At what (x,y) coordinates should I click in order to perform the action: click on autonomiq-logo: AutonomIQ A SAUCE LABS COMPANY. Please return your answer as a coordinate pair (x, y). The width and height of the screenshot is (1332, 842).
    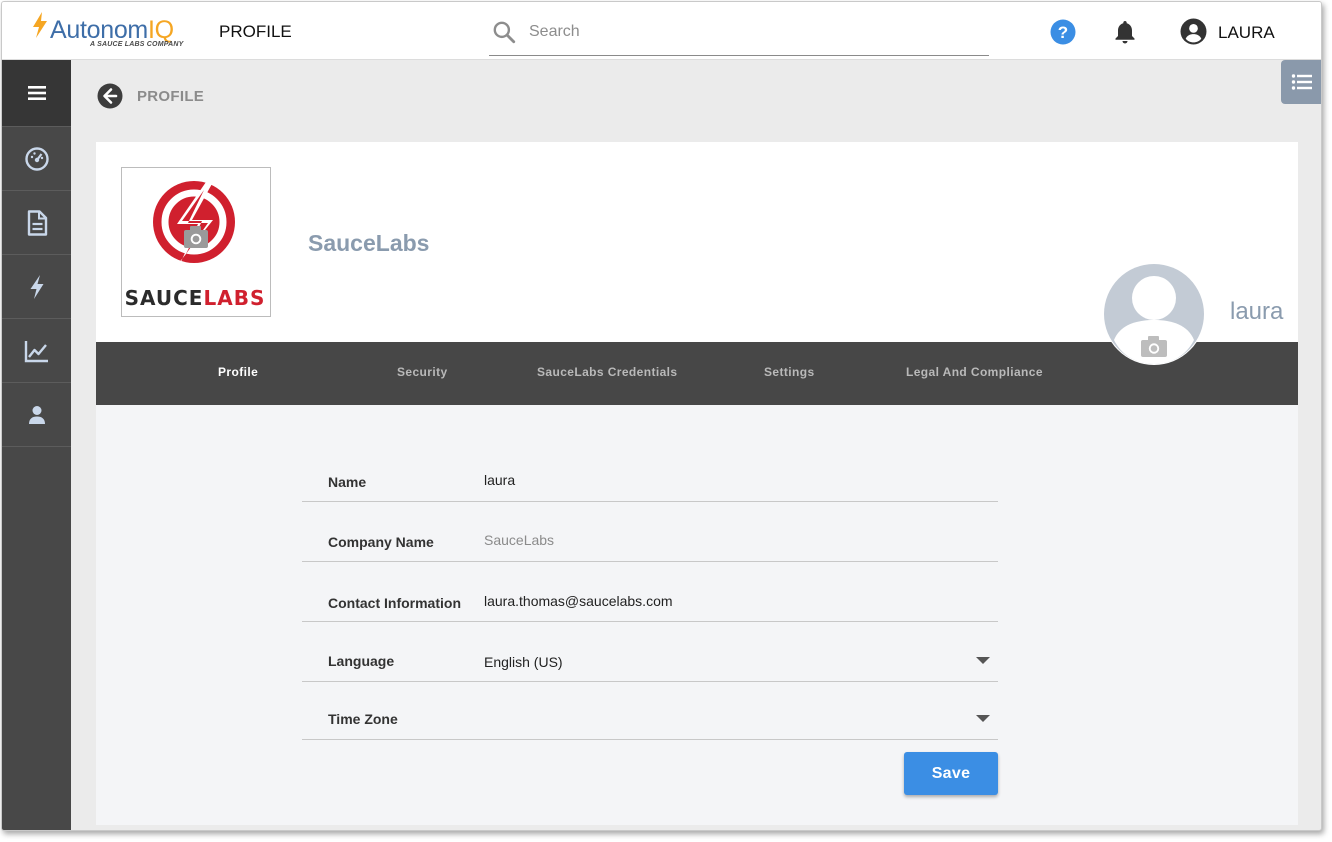
    Looking at the image, I should click on (114, 32).